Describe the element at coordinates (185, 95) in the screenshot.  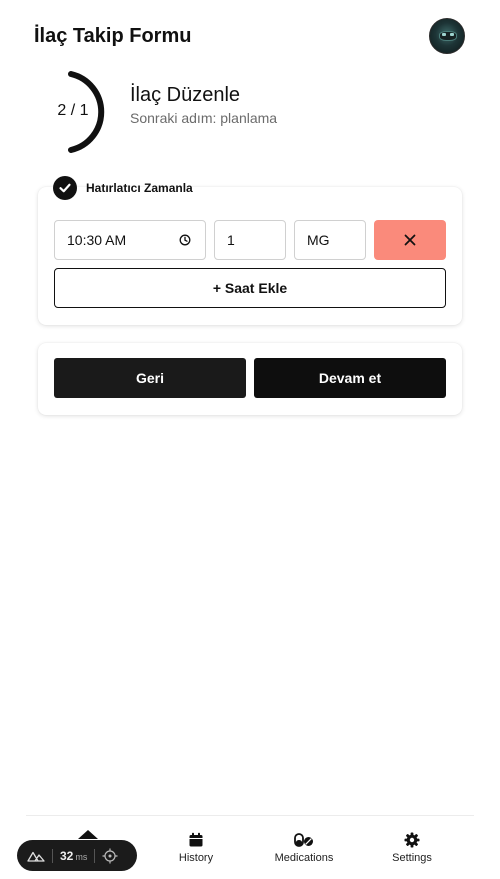
I see `step-title: İlaç Düzenle` at that location.